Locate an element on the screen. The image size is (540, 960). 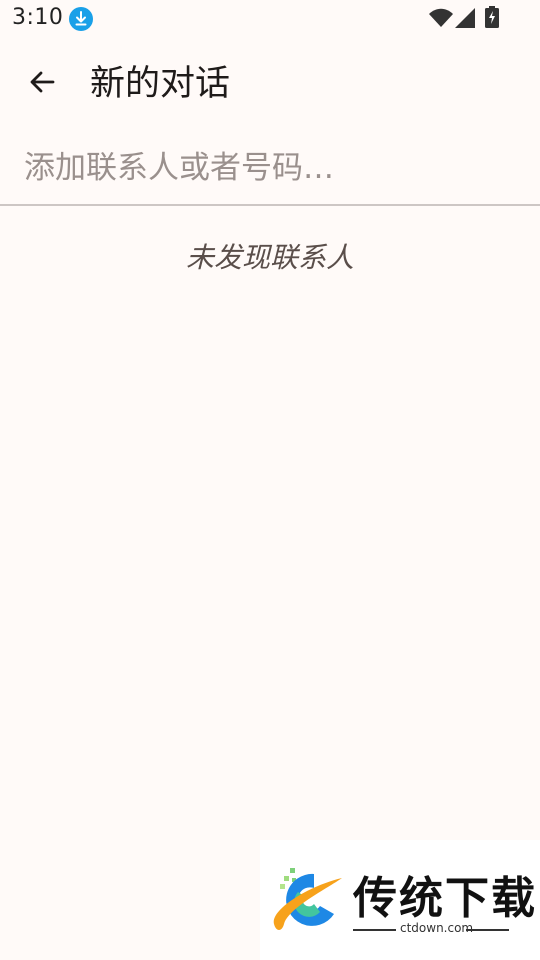
watermark-logo-icon is located at coordinates (308, 902).